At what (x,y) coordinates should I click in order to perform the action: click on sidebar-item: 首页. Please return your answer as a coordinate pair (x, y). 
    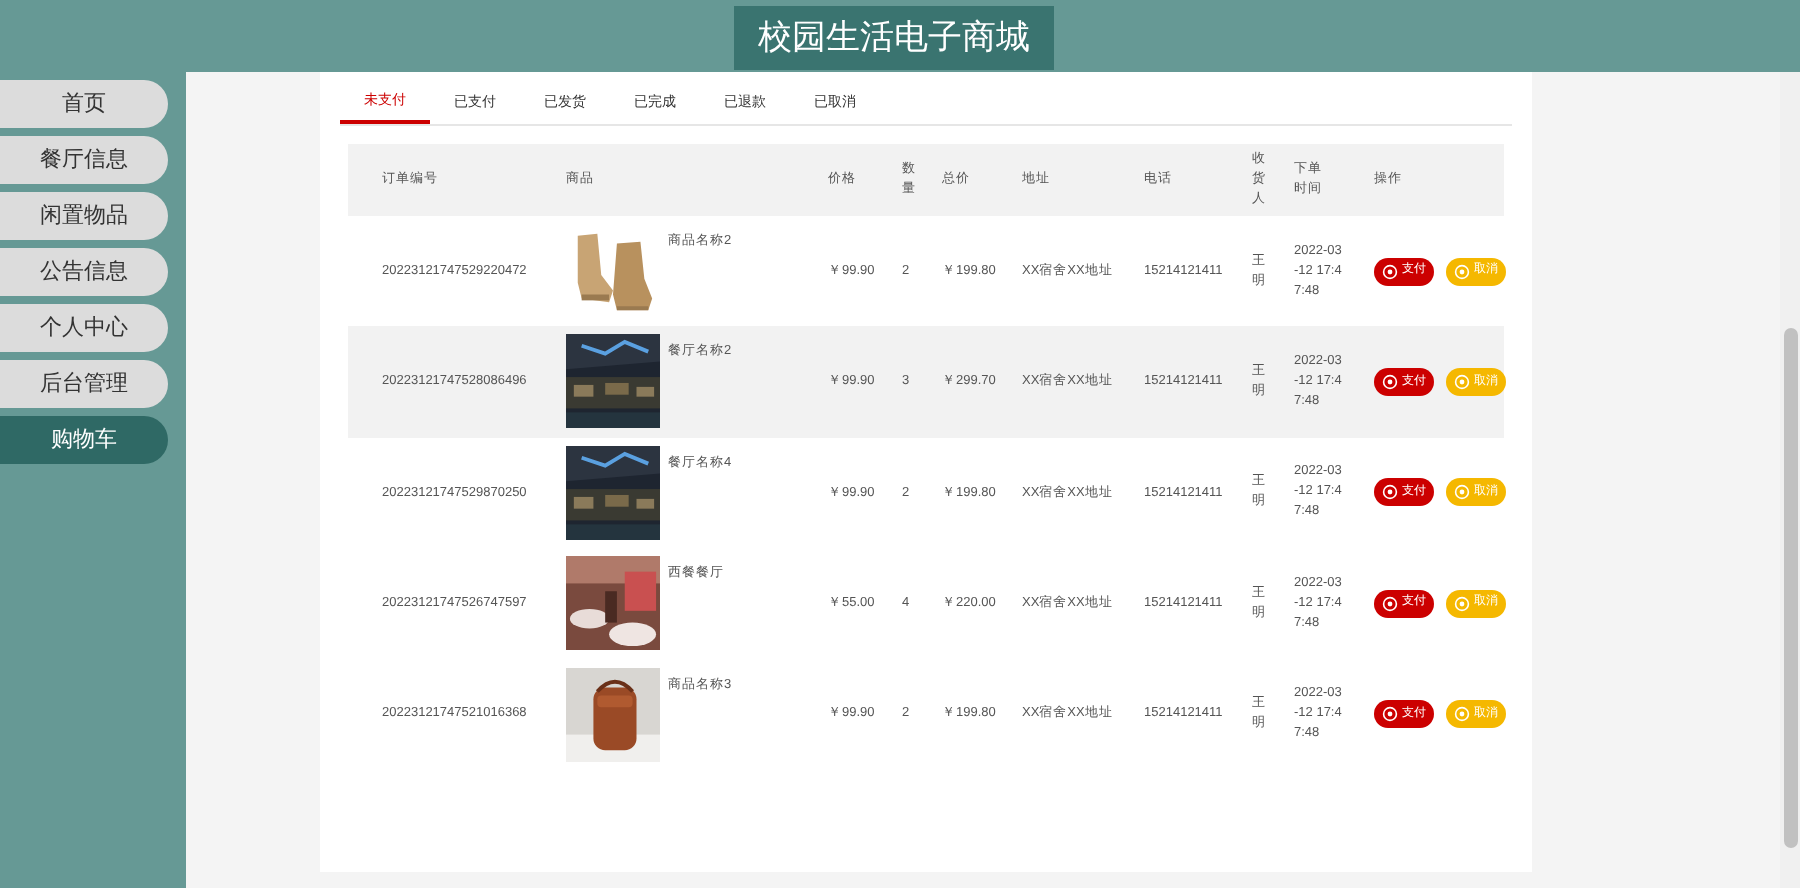
    Looking at the image, I should click on (84, 104).